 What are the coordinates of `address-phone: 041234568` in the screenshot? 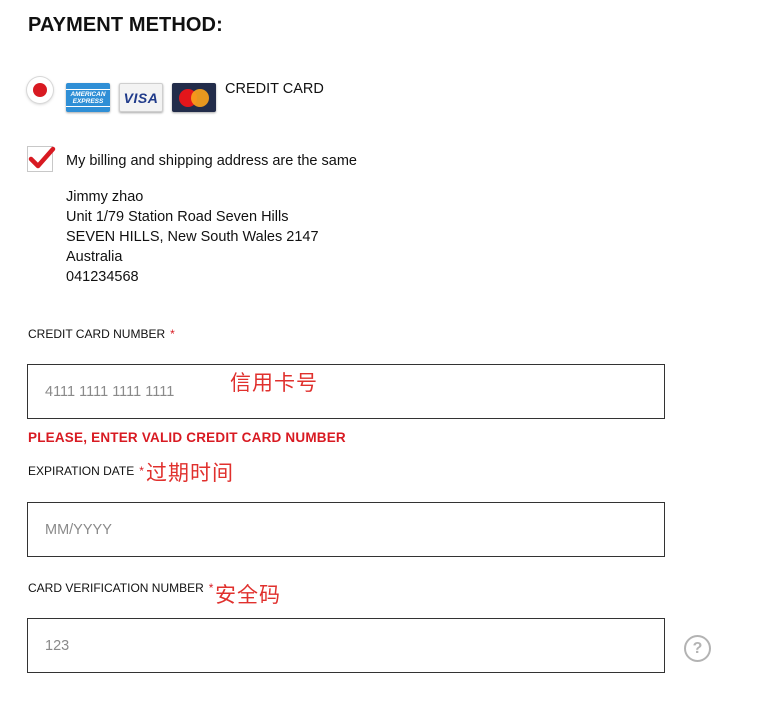 It's located at (102, 277).